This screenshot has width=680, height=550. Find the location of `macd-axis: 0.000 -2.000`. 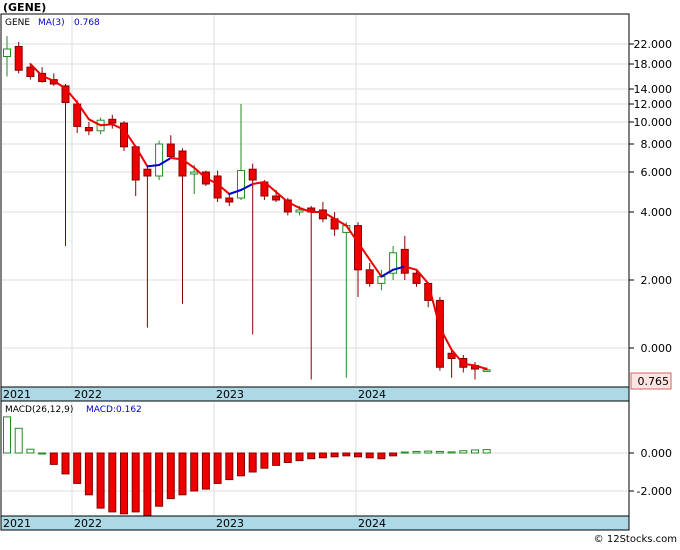

macd-axis: 0.000 -2.000 is located at coordinates (650, 472).